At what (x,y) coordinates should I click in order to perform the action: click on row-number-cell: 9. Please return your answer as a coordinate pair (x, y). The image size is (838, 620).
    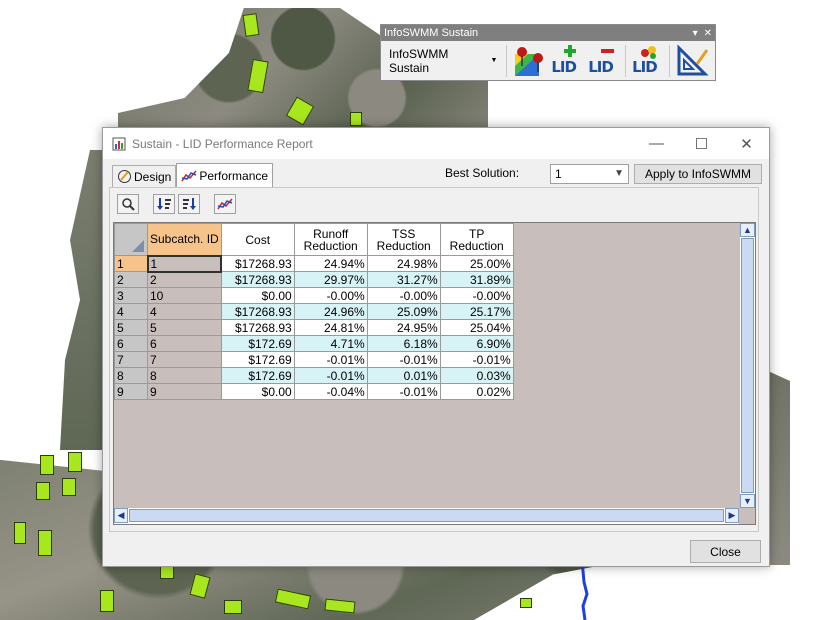
    Looking at the image, I should click on (131, 391).